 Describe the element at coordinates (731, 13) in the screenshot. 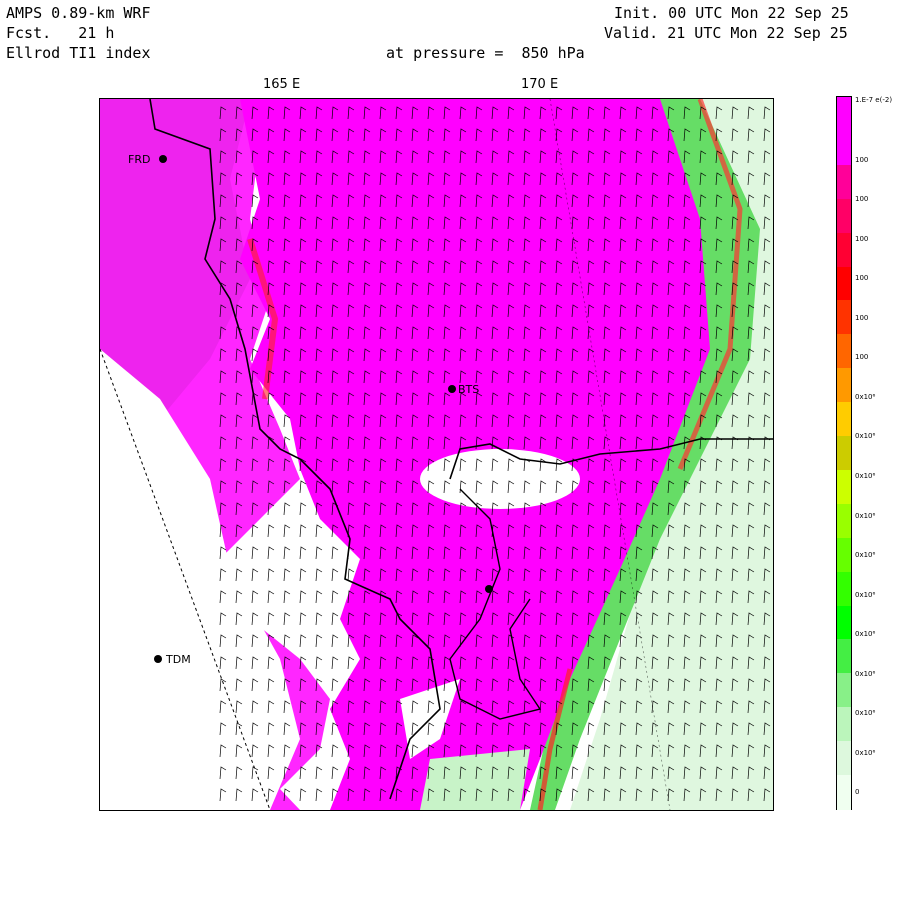

I see `init-time: Init. 00 UTC Mon 22 Sep 25` at that location.